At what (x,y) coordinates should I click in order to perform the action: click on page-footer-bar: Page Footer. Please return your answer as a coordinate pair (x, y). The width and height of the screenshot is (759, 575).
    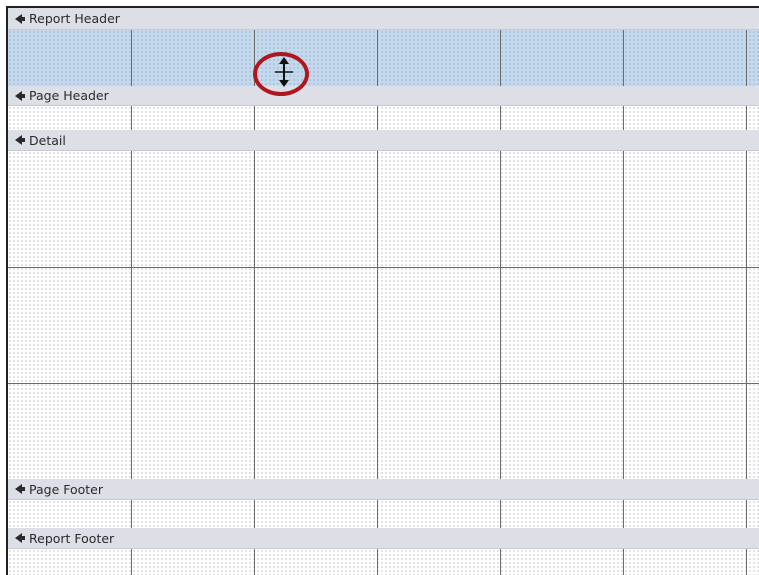
    Looking at the image, I should click on (383, 489).